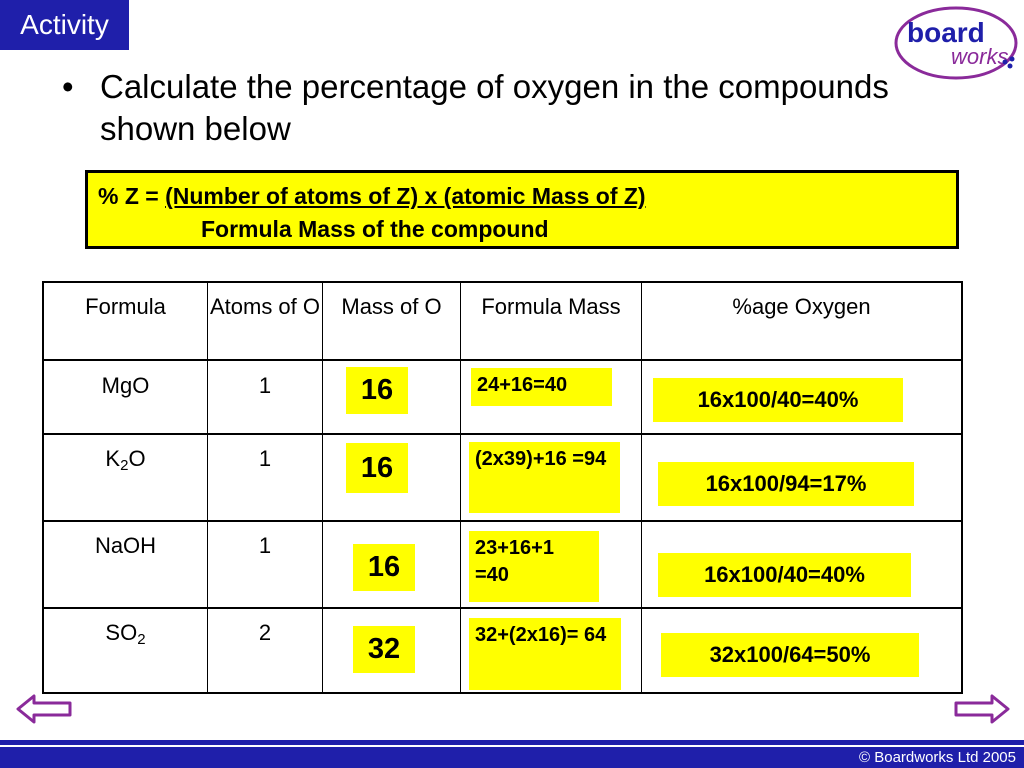 The height and width of the screenshot is (768, 1024). Describe the element at coordinates (132, 196) in the screenshot. I see `formula-prefix: % Z =` at that location.